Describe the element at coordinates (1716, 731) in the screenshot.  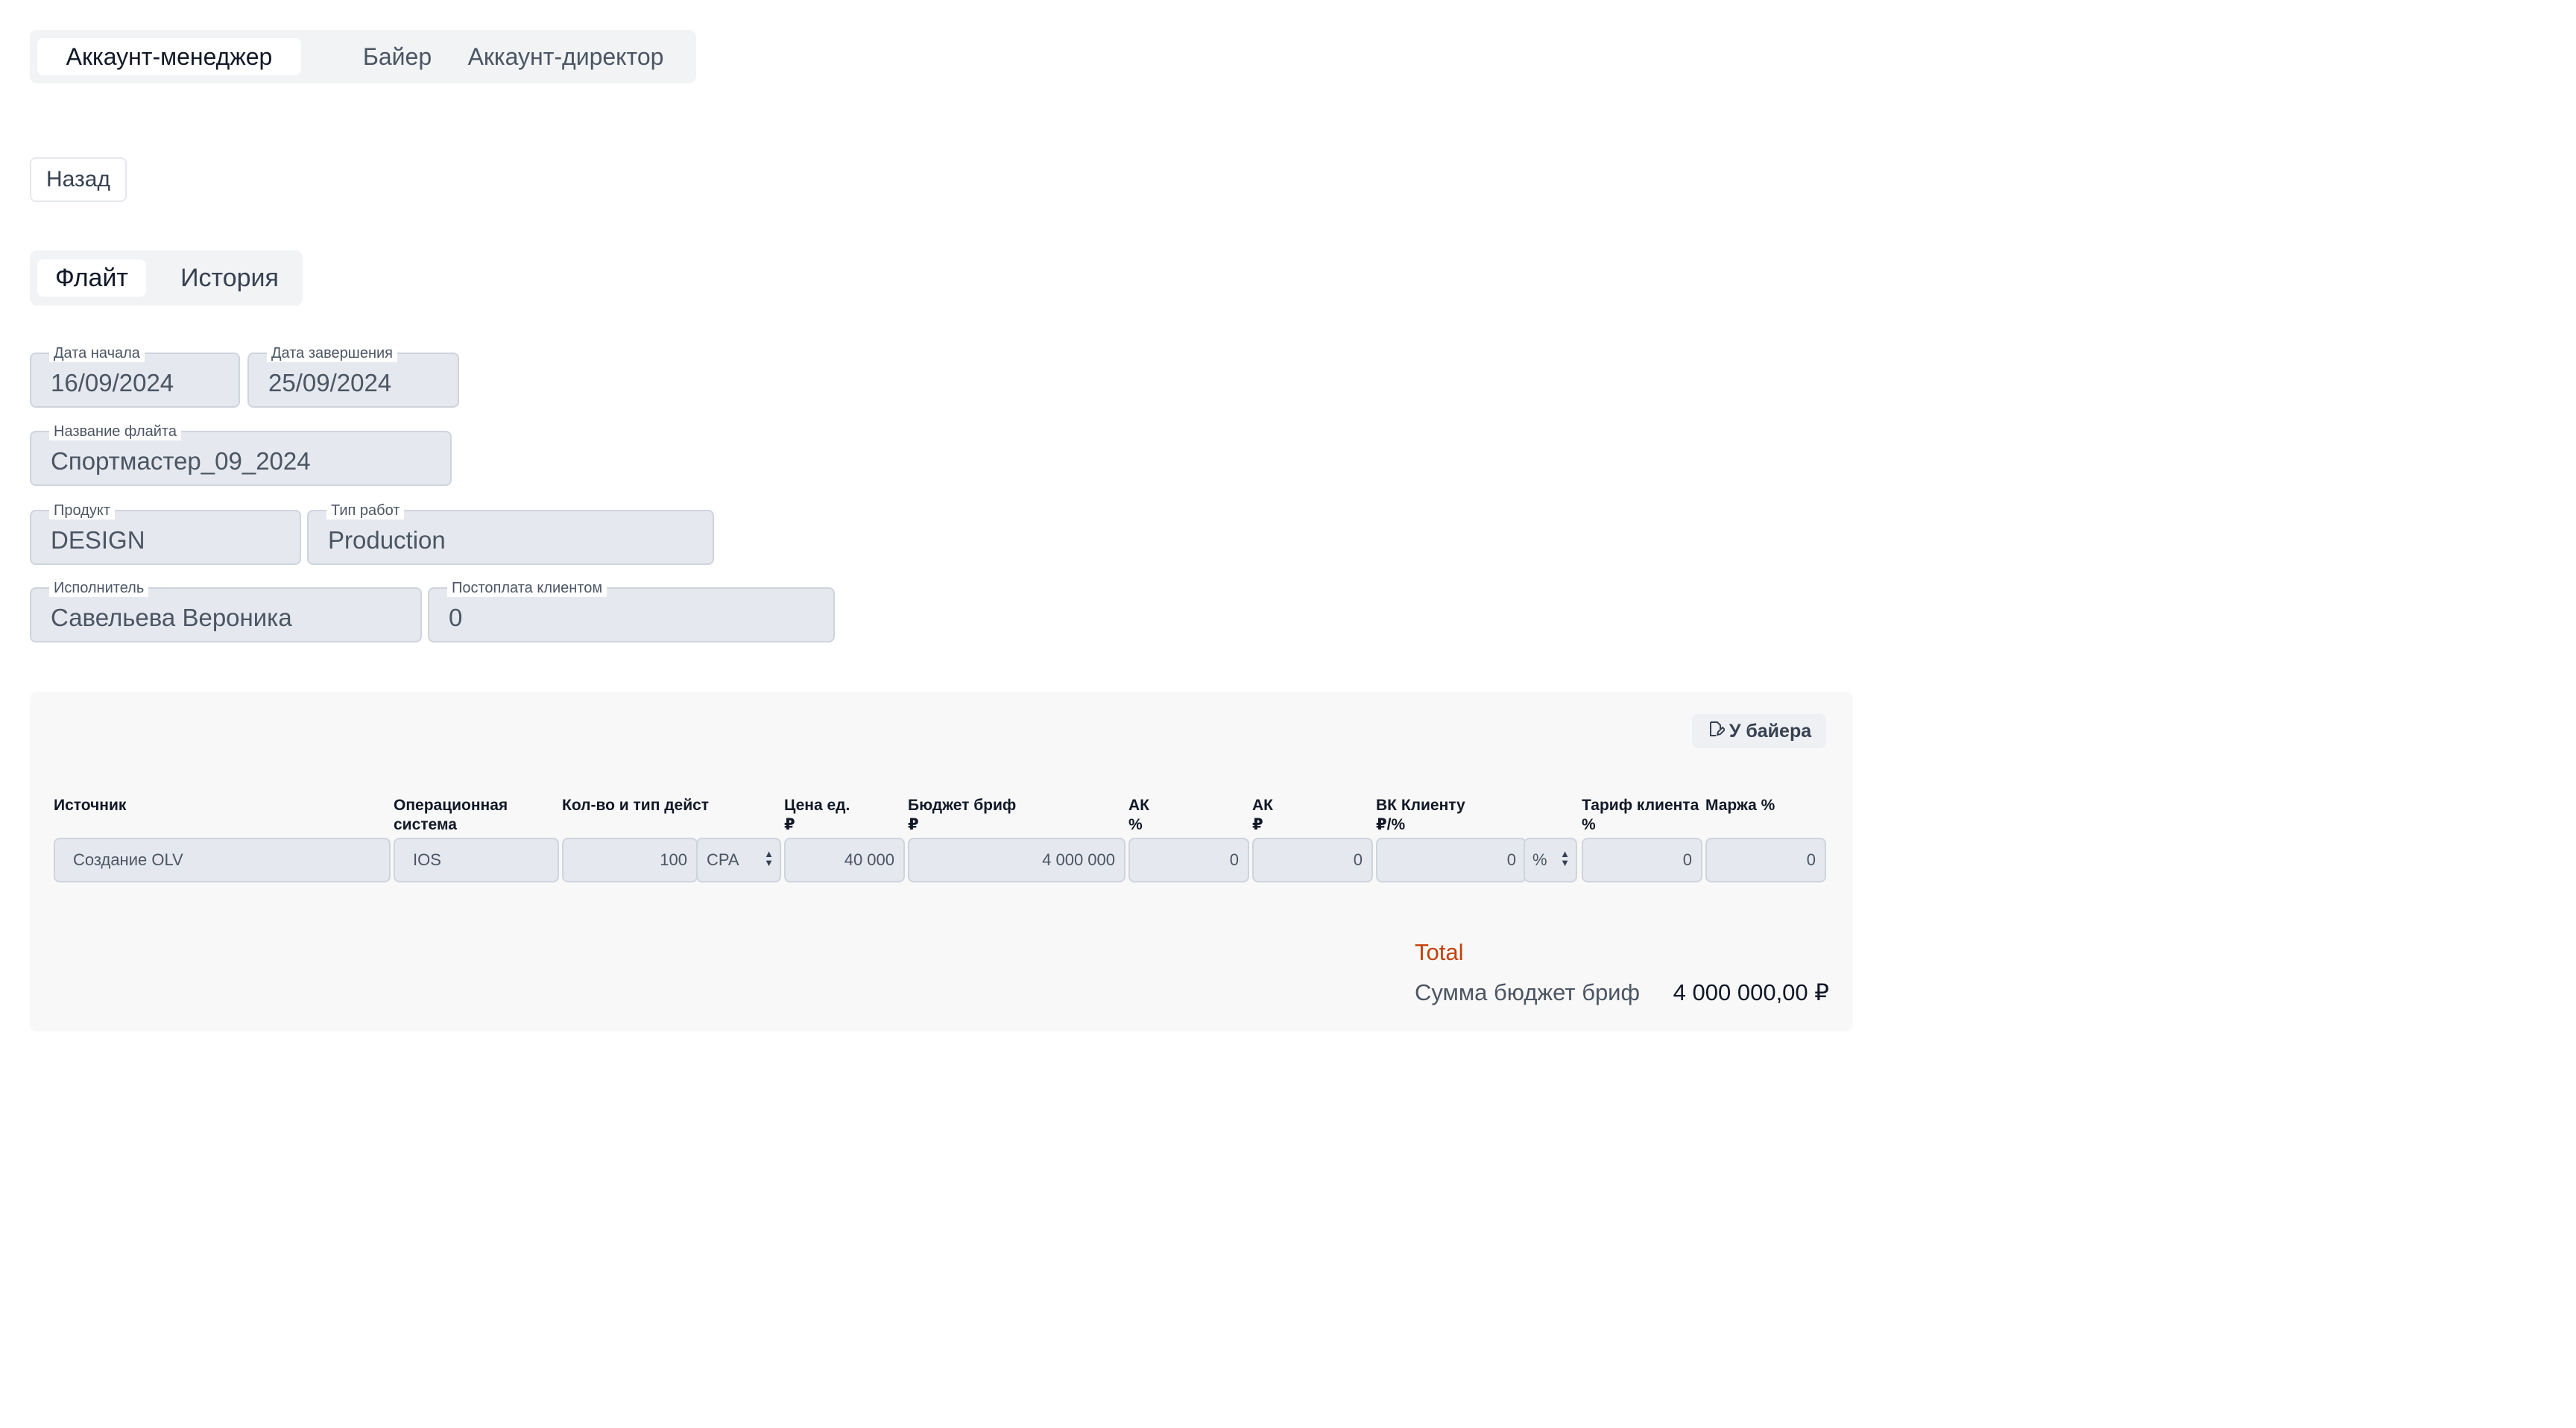
I see `edit-icon` at that location.